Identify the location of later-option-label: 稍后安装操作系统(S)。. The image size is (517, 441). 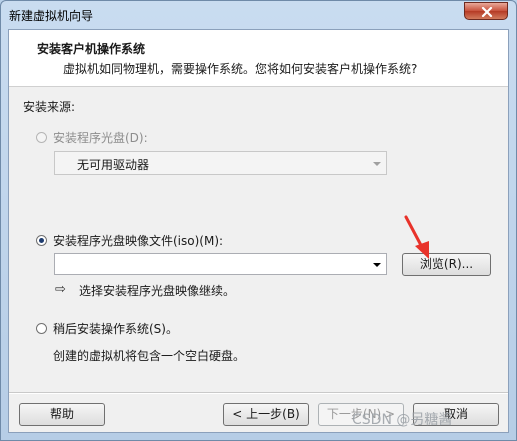
(115, 329).